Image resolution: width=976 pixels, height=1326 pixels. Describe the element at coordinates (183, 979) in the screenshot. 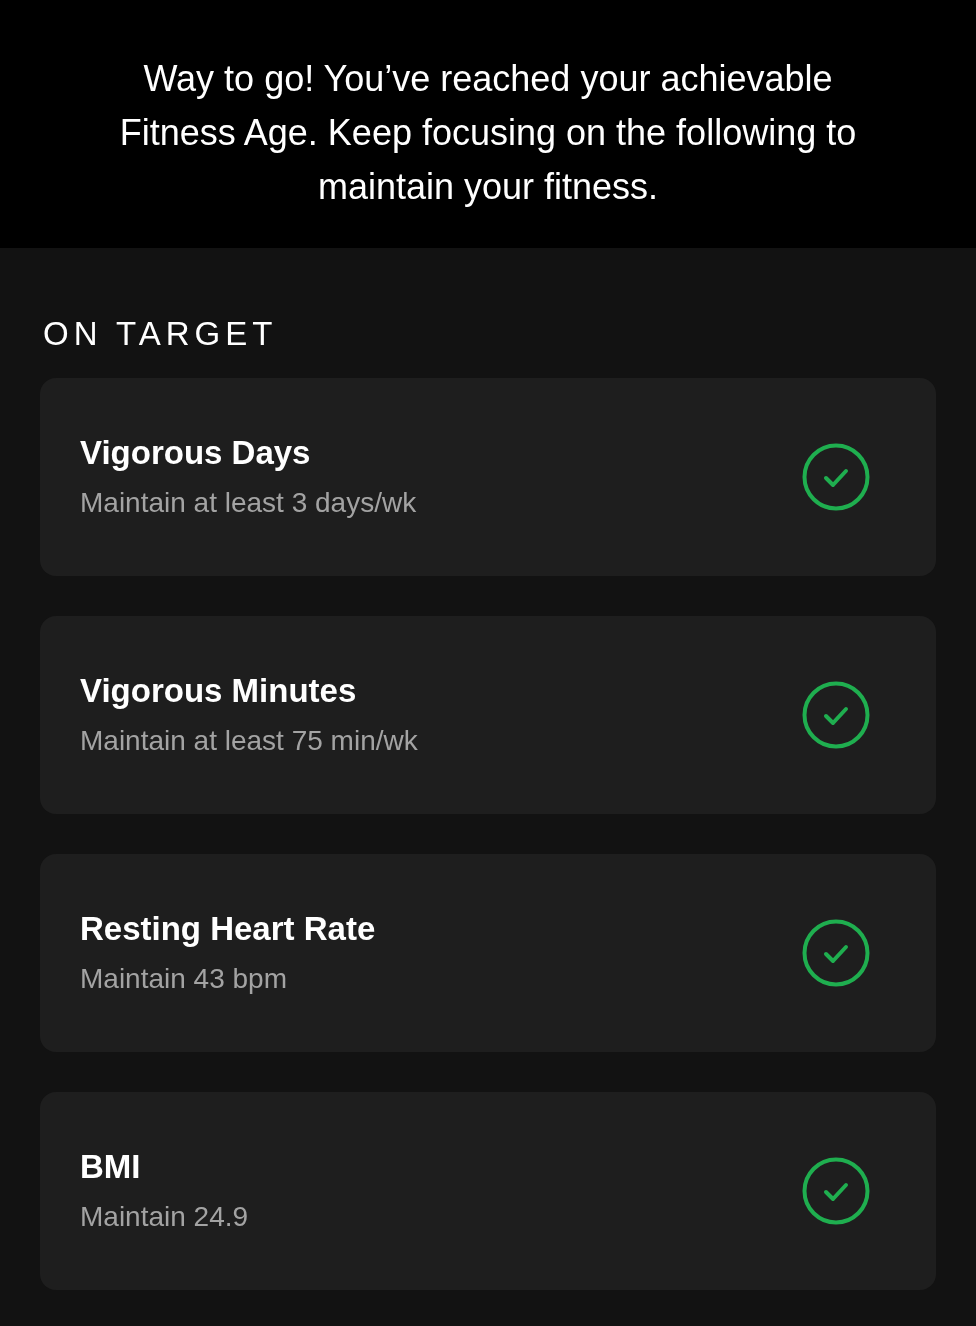

I see `goal-subtitle: Maintain 43 bpm` at that location.